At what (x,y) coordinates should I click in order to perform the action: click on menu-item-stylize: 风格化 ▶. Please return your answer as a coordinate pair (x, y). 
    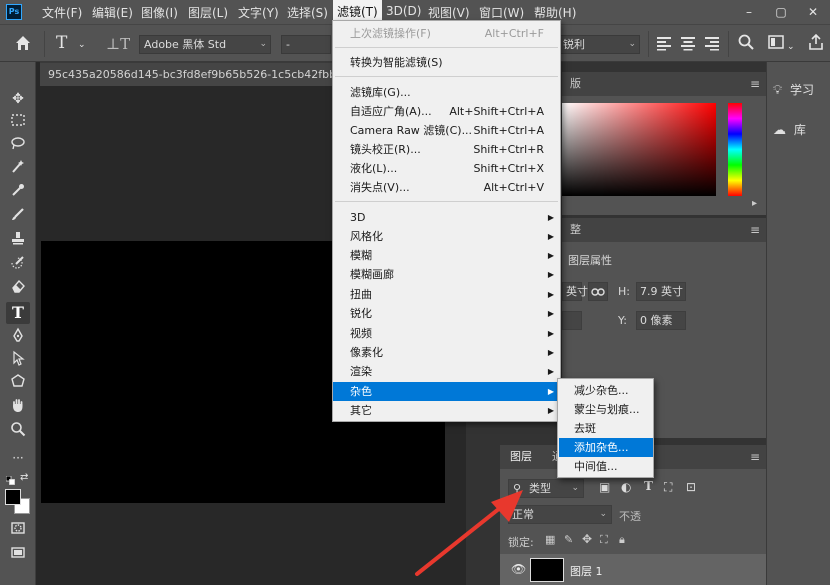
    Looking at the image, I should click on (446, 236).